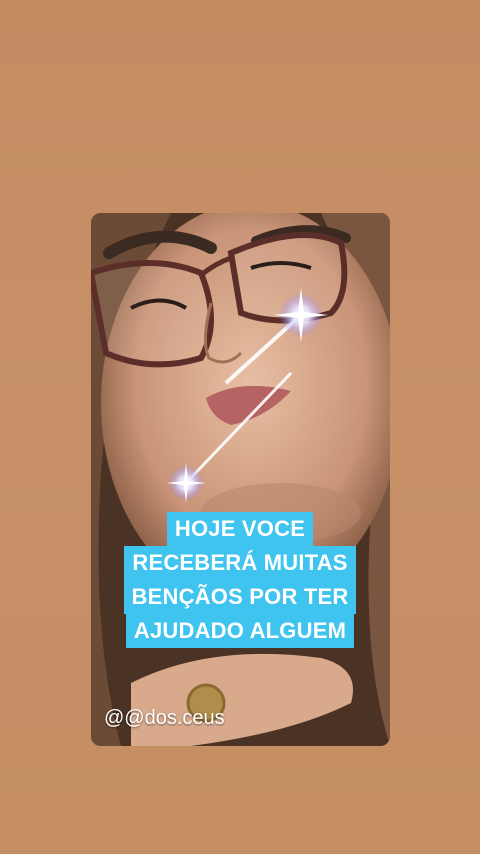 This screenshot has width=480, height=854. Describe the element at coordinates (240, 529) in the screenshot. I see `caption-line-1: HOJE VOCE` at that location.